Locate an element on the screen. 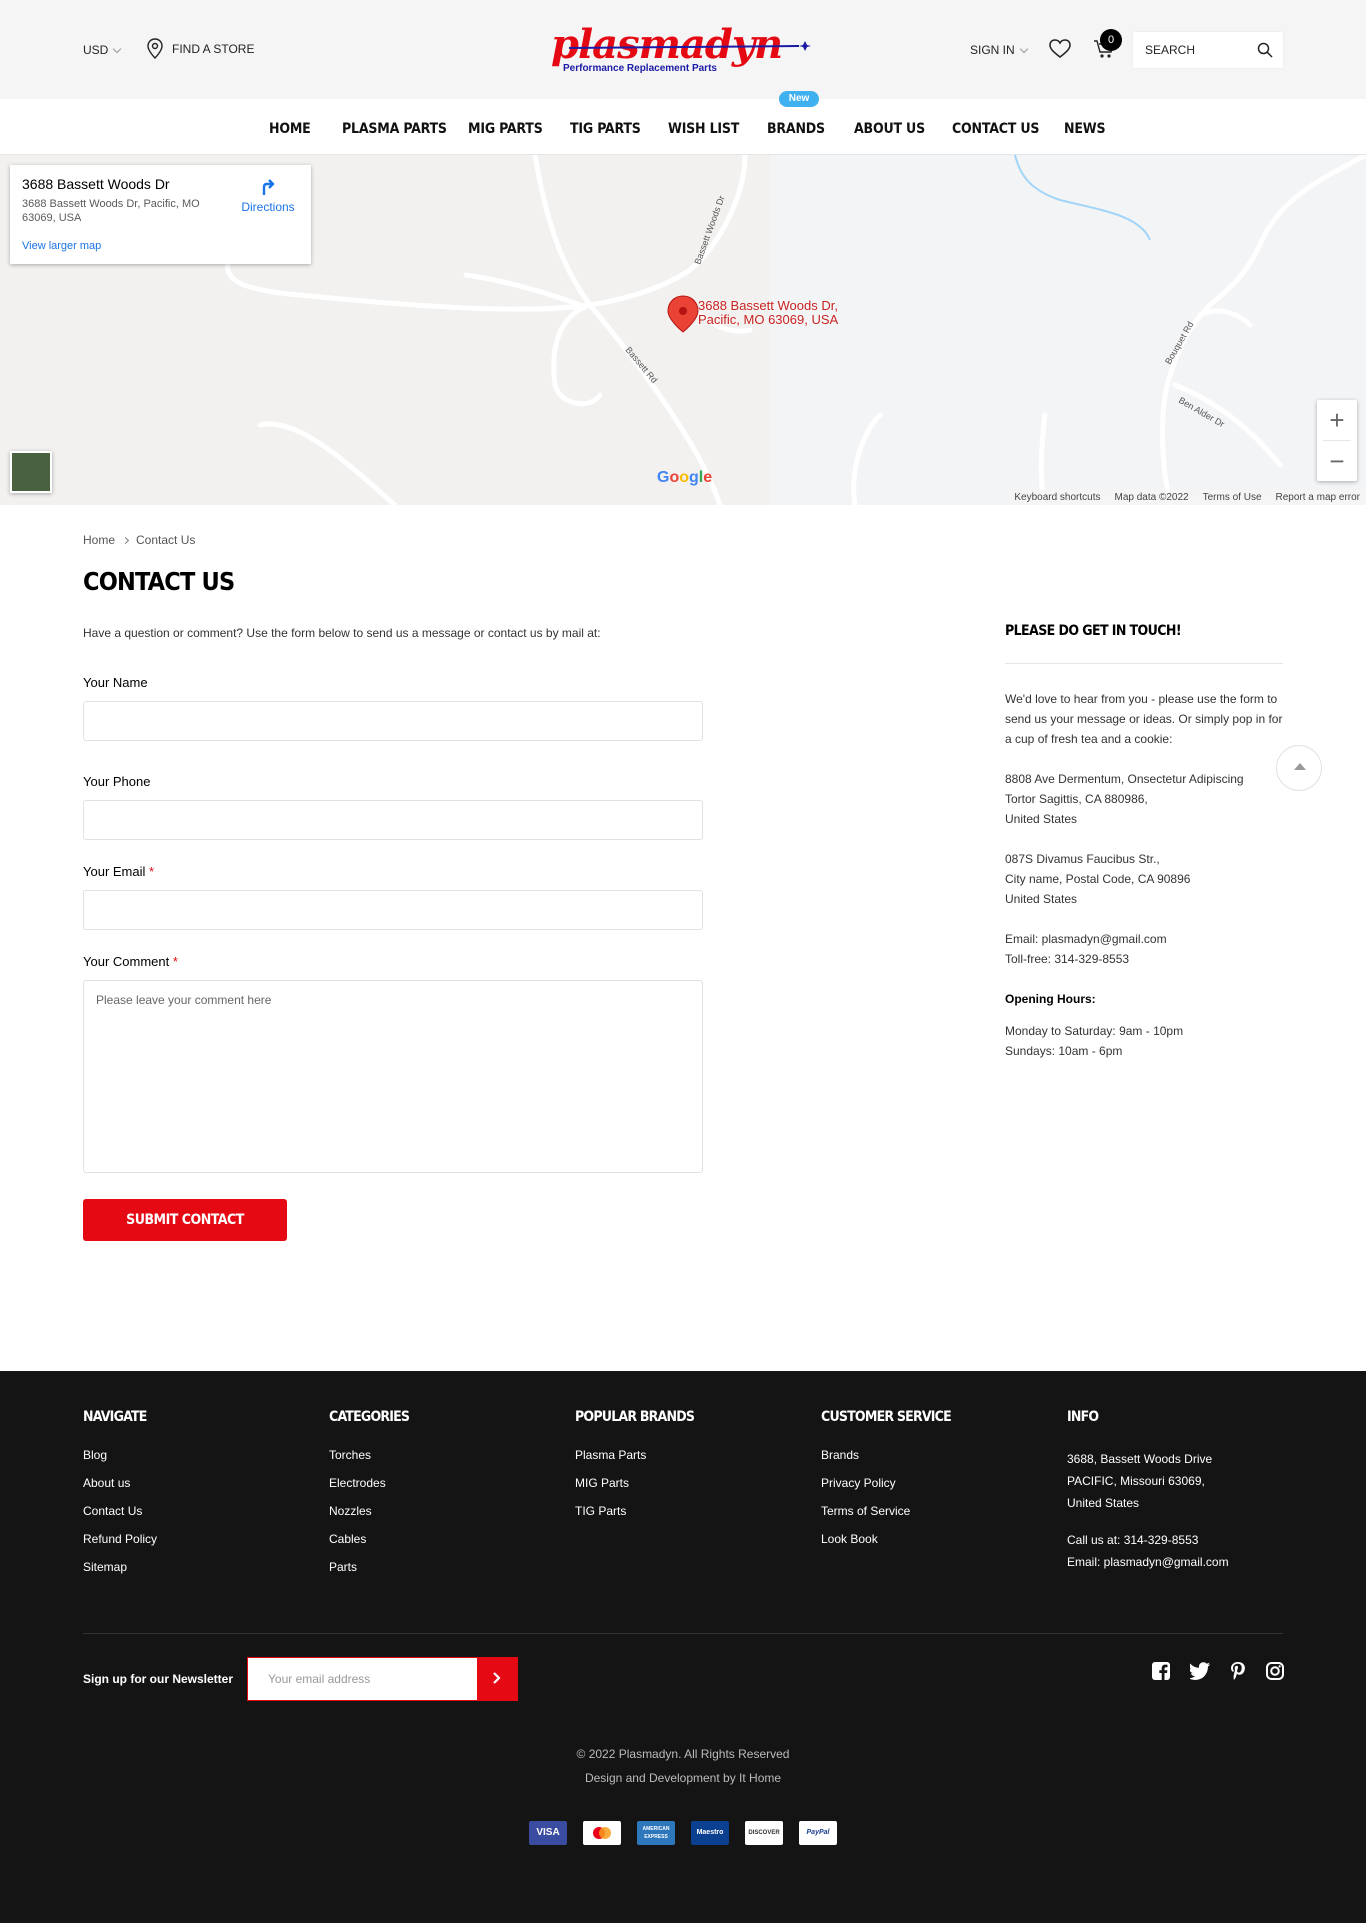 The height and width of the screenshot is (1923, 1366). directions-icon is located at coordinates (268, 187).